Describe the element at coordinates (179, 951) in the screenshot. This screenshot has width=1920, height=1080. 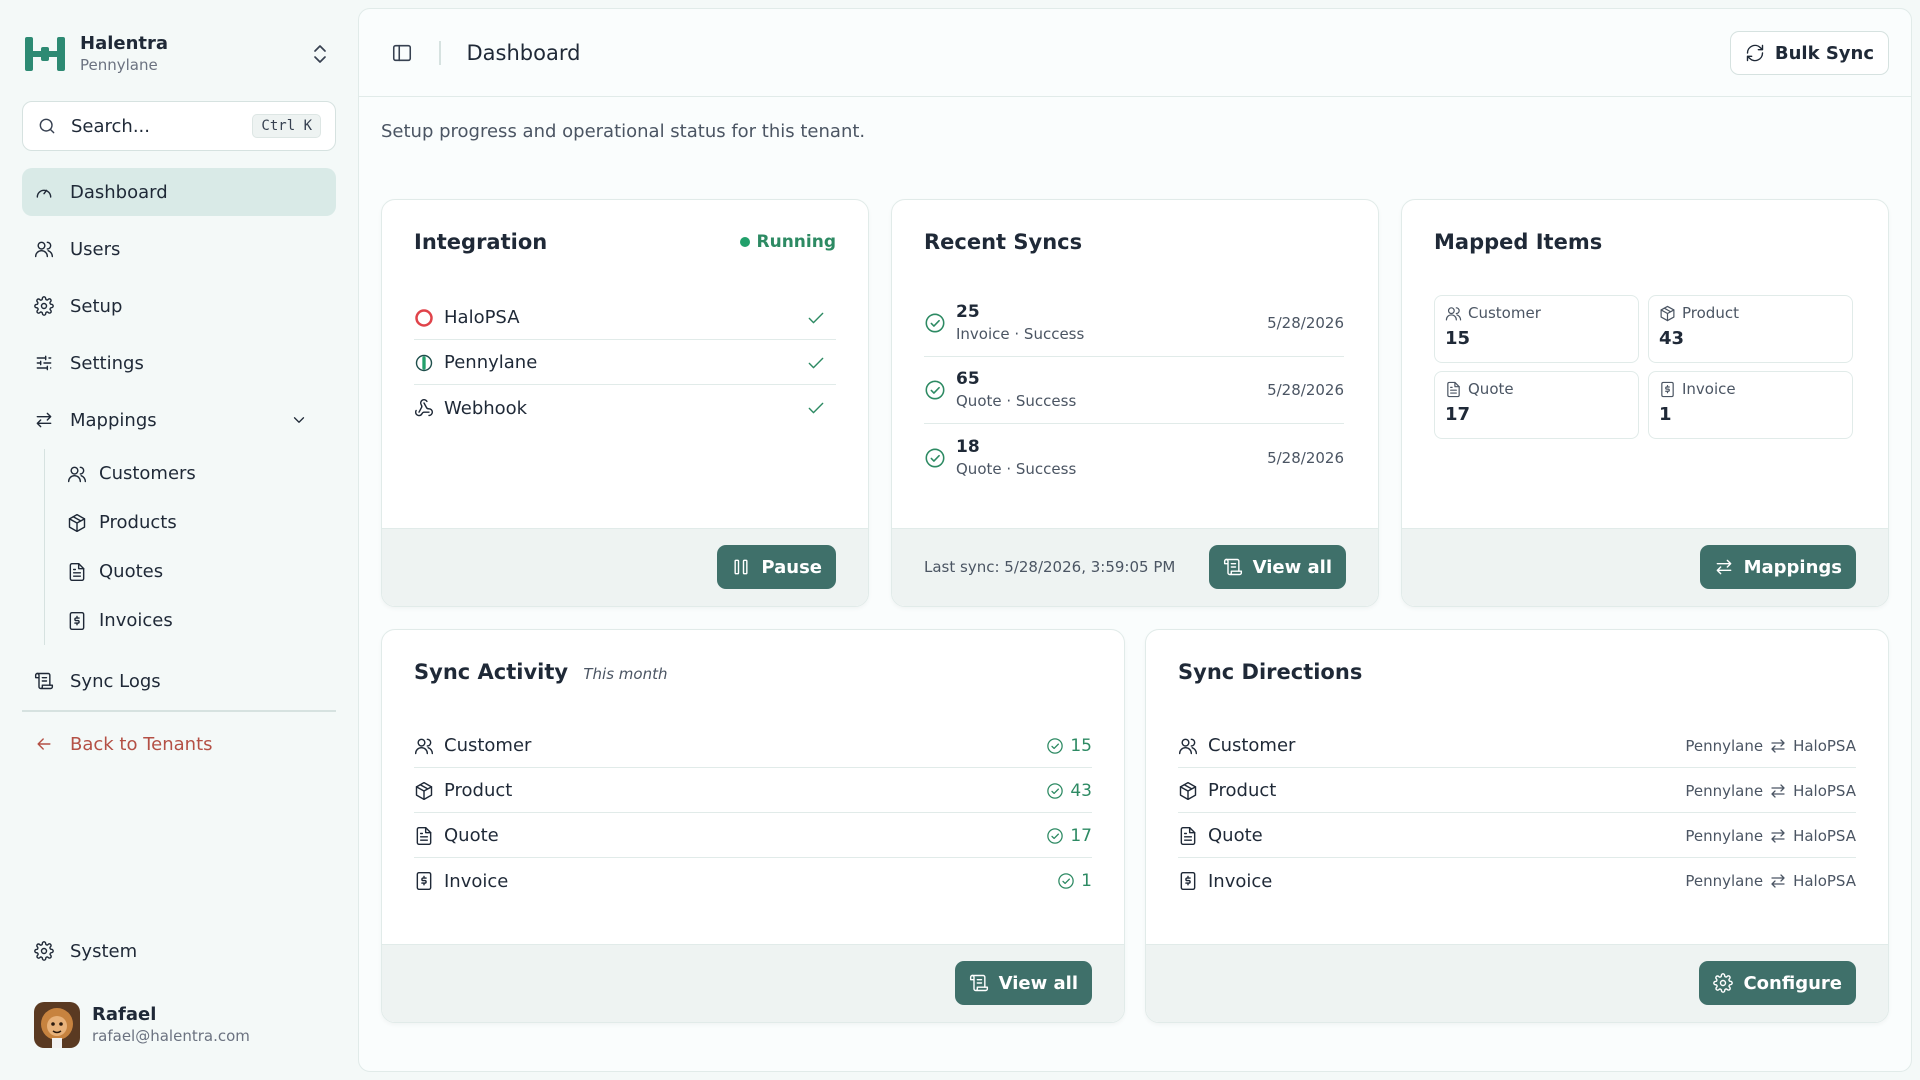
I see `nav-item-system: System` at that location.